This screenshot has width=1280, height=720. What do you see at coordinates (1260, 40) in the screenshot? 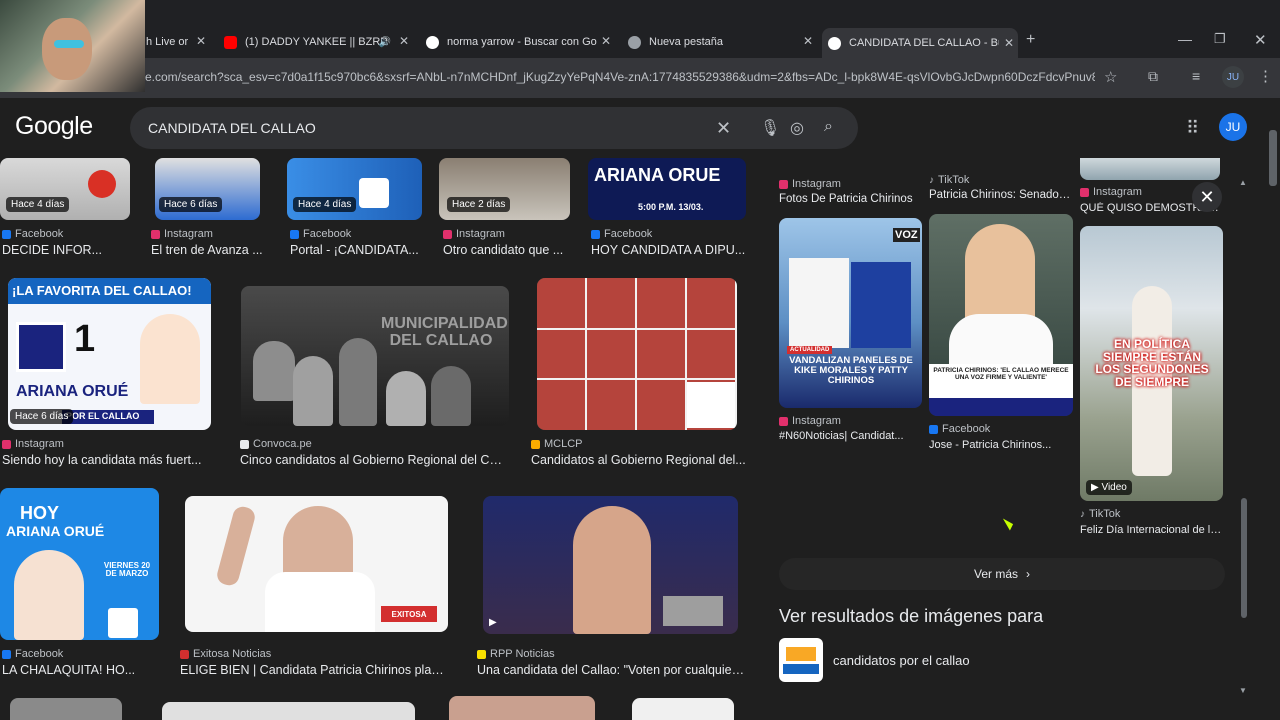
I see `window-close-icon: ✕` at bounding box center [1260, 40].